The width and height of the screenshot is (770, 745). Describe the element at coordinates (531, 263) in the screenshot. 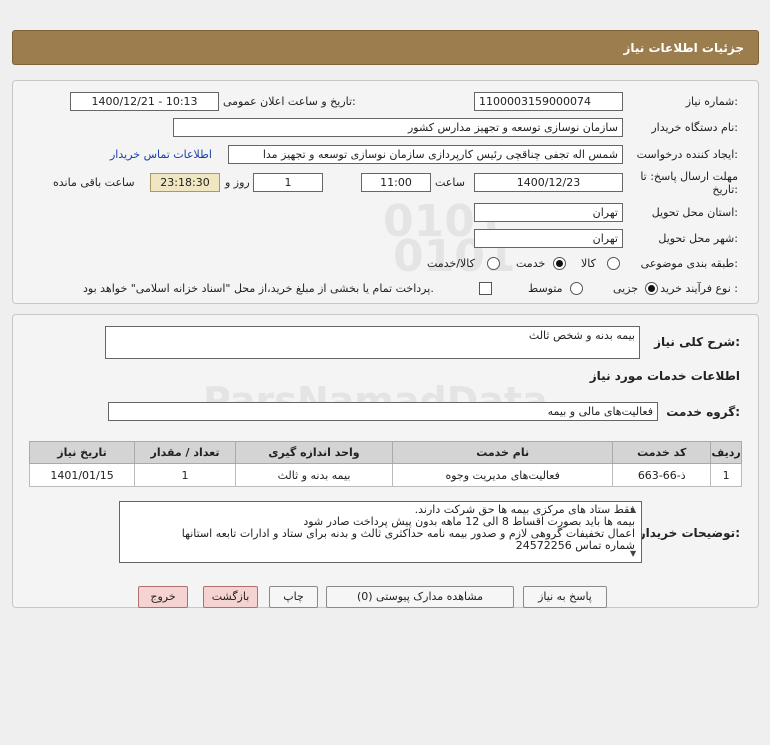

I see `category-option-service: خدمت` at that location.